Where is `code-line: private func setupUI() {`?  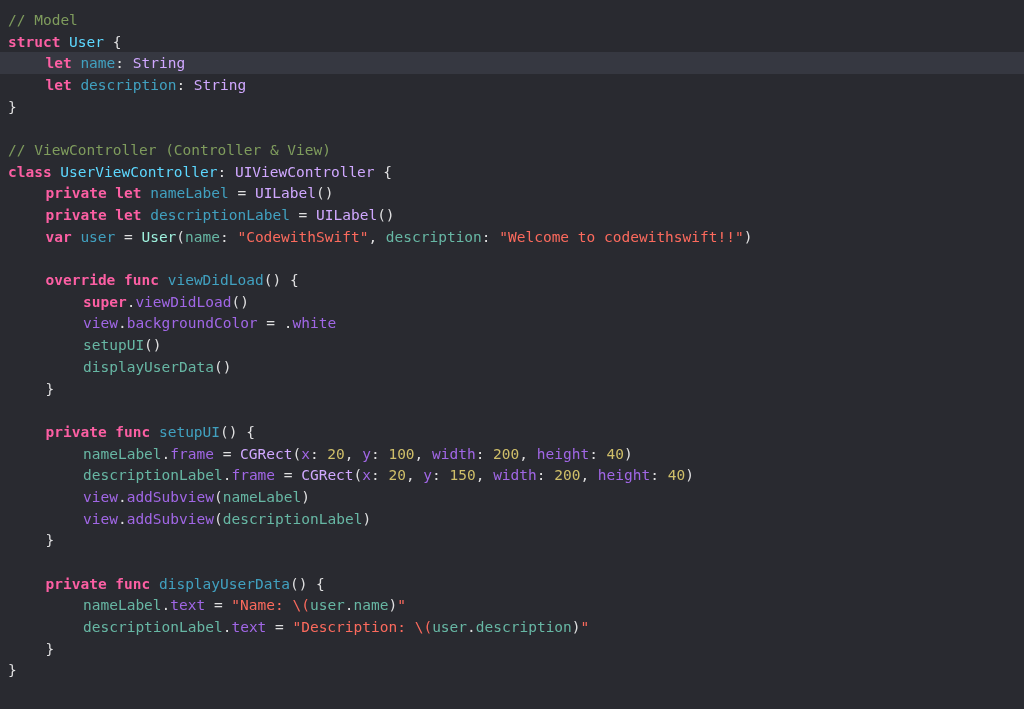
code-line: private func setupUI() { is located at coordinates (150, 431).